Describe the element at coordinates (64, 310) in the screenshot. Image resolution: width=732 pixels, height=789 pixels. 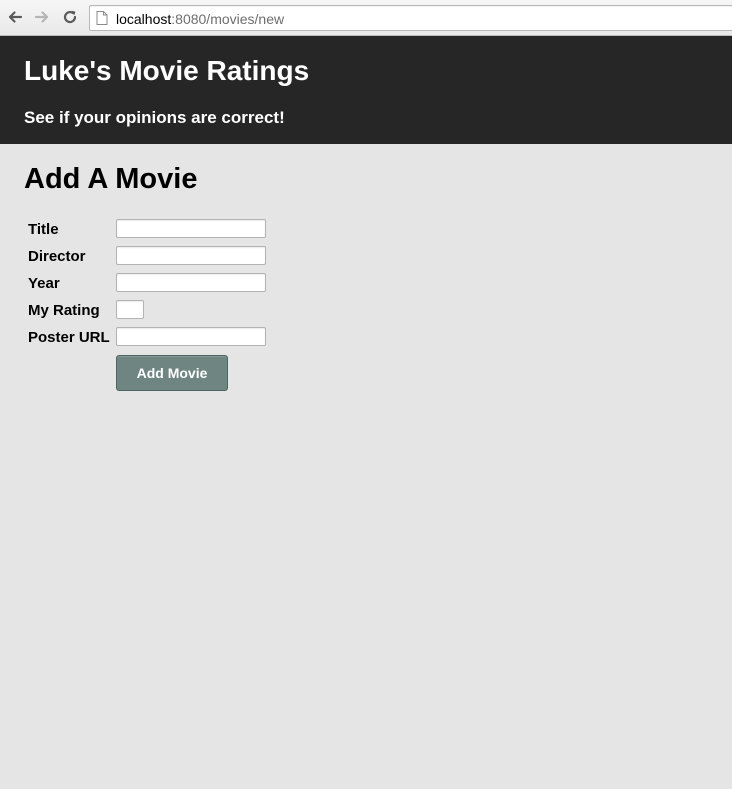
I see `rating-label: My Rating` at that location.